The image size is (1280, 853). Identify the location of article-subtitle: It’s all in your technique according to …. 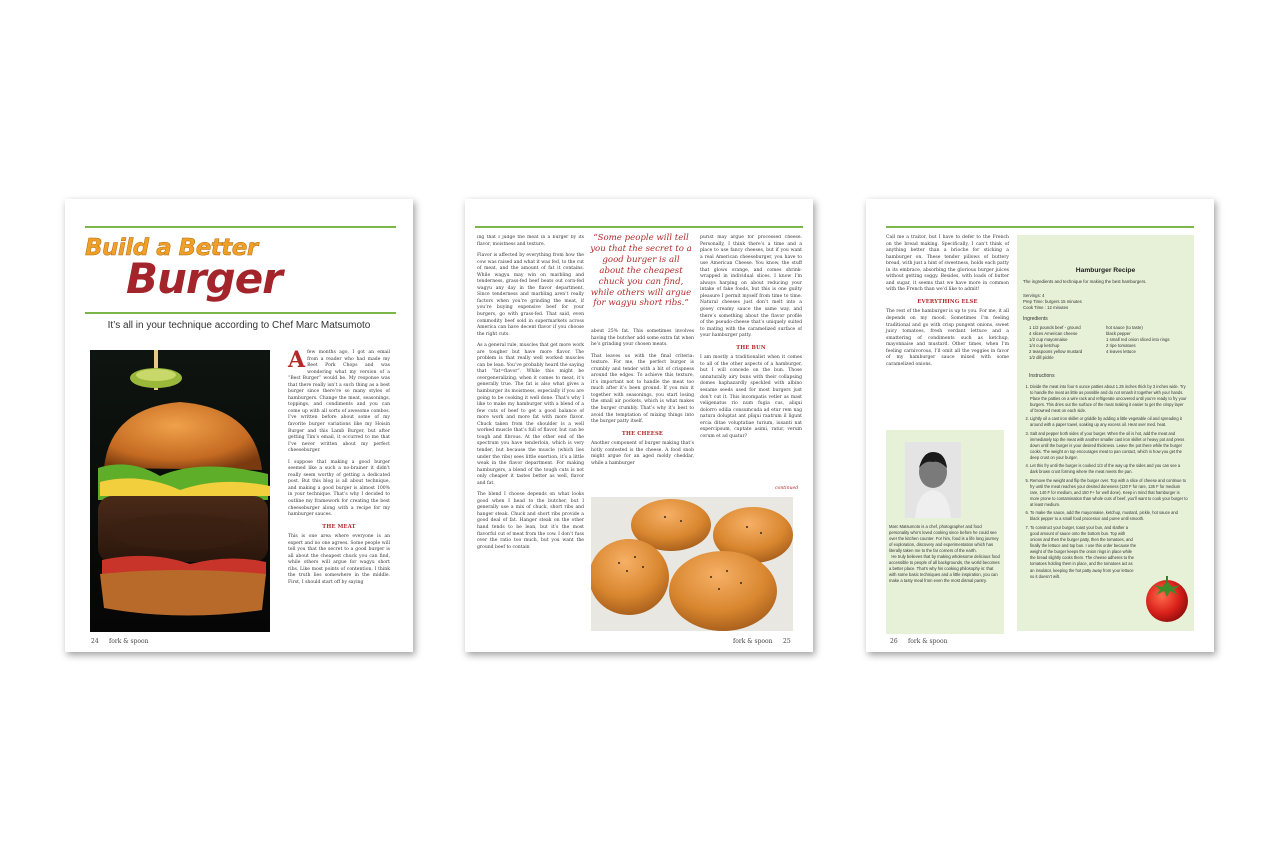
(239, 325).